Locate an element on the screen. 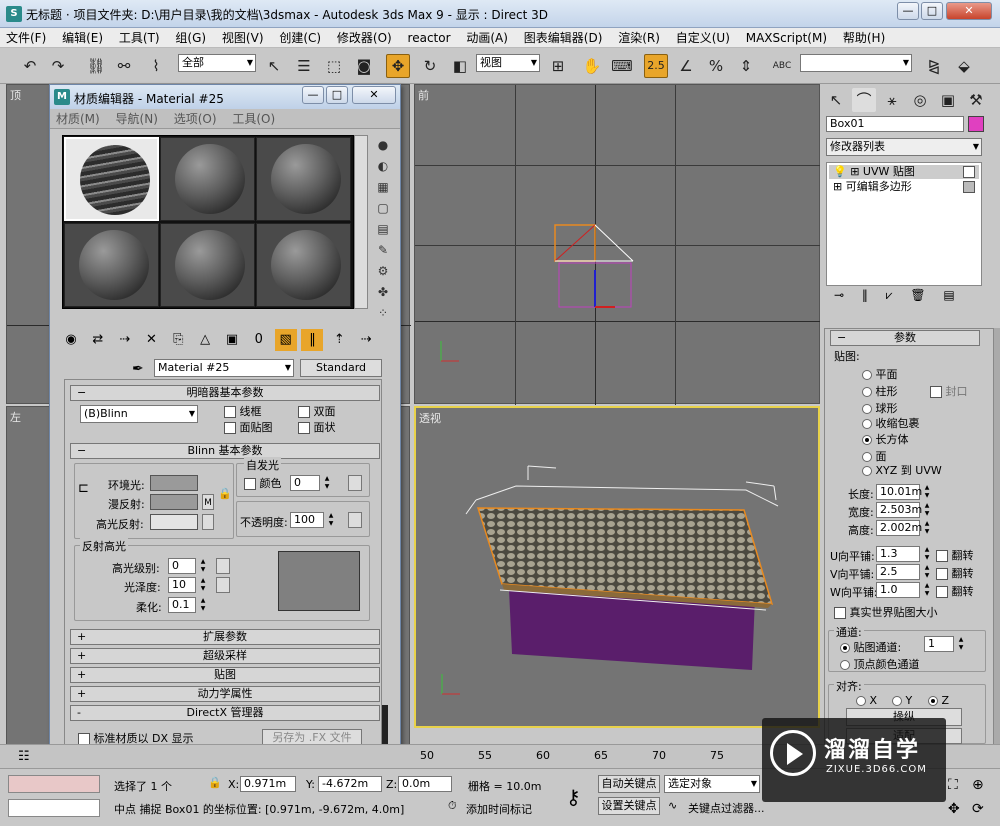 The height and width of the screenshot is (826, 1000). soften-value: 0.1 is located at coordinates (182, 605).